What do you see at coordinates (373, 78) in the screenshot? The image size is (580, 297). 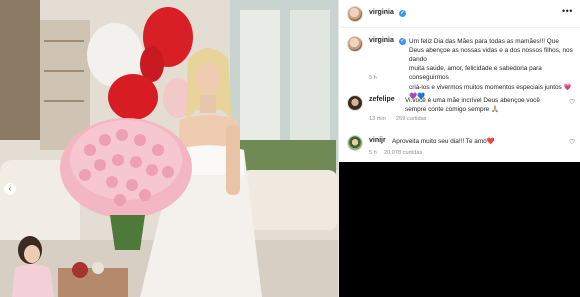 I see `caption-time: 5 h` at bounding box center [373, 78].